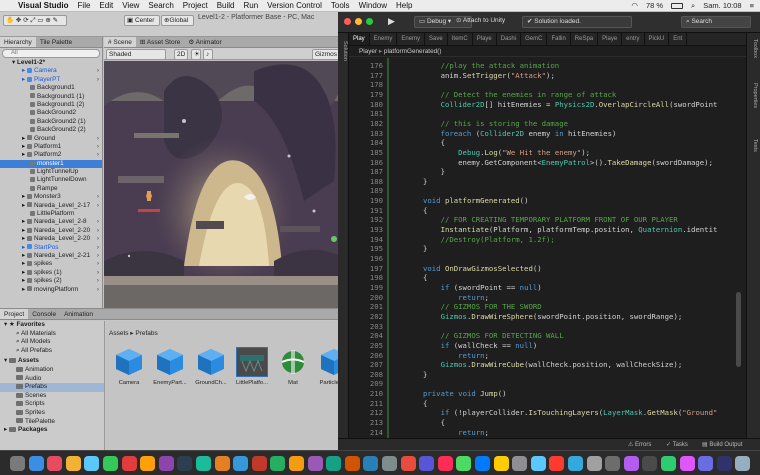 The width and height of the screenshot is (760, 475). What do you see at coordinates (293, 366) in the screenshot?
I see `asset-tile: Mat` at bounding box center [293, 366].